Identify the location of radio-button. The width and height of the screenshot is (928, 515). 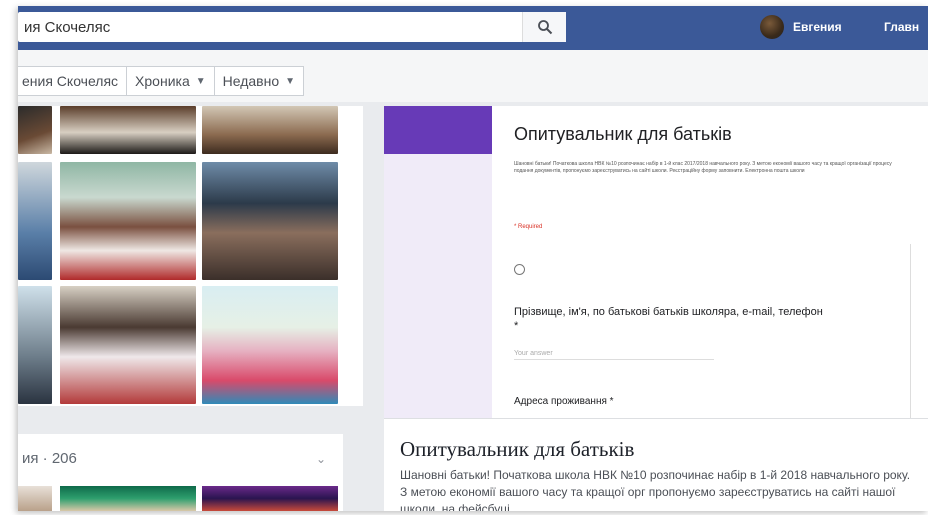
(519, 269).